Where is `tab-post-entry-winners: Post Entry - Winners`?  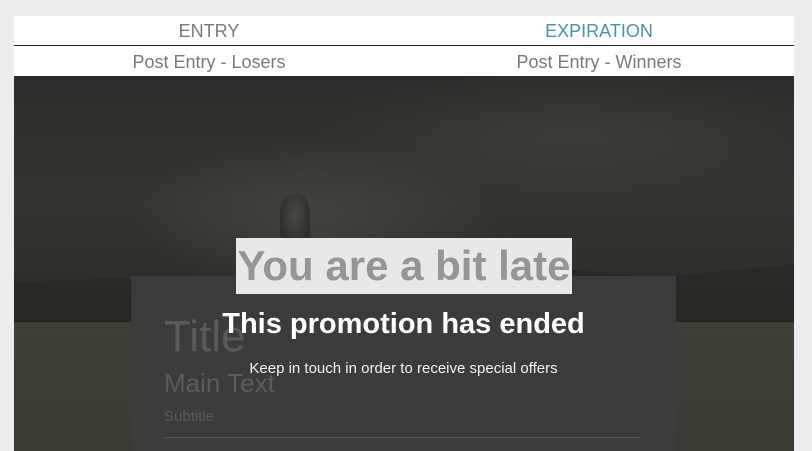 tab-post-entry-winners: Post Entry - Winners is located at coordinates (599, 61).